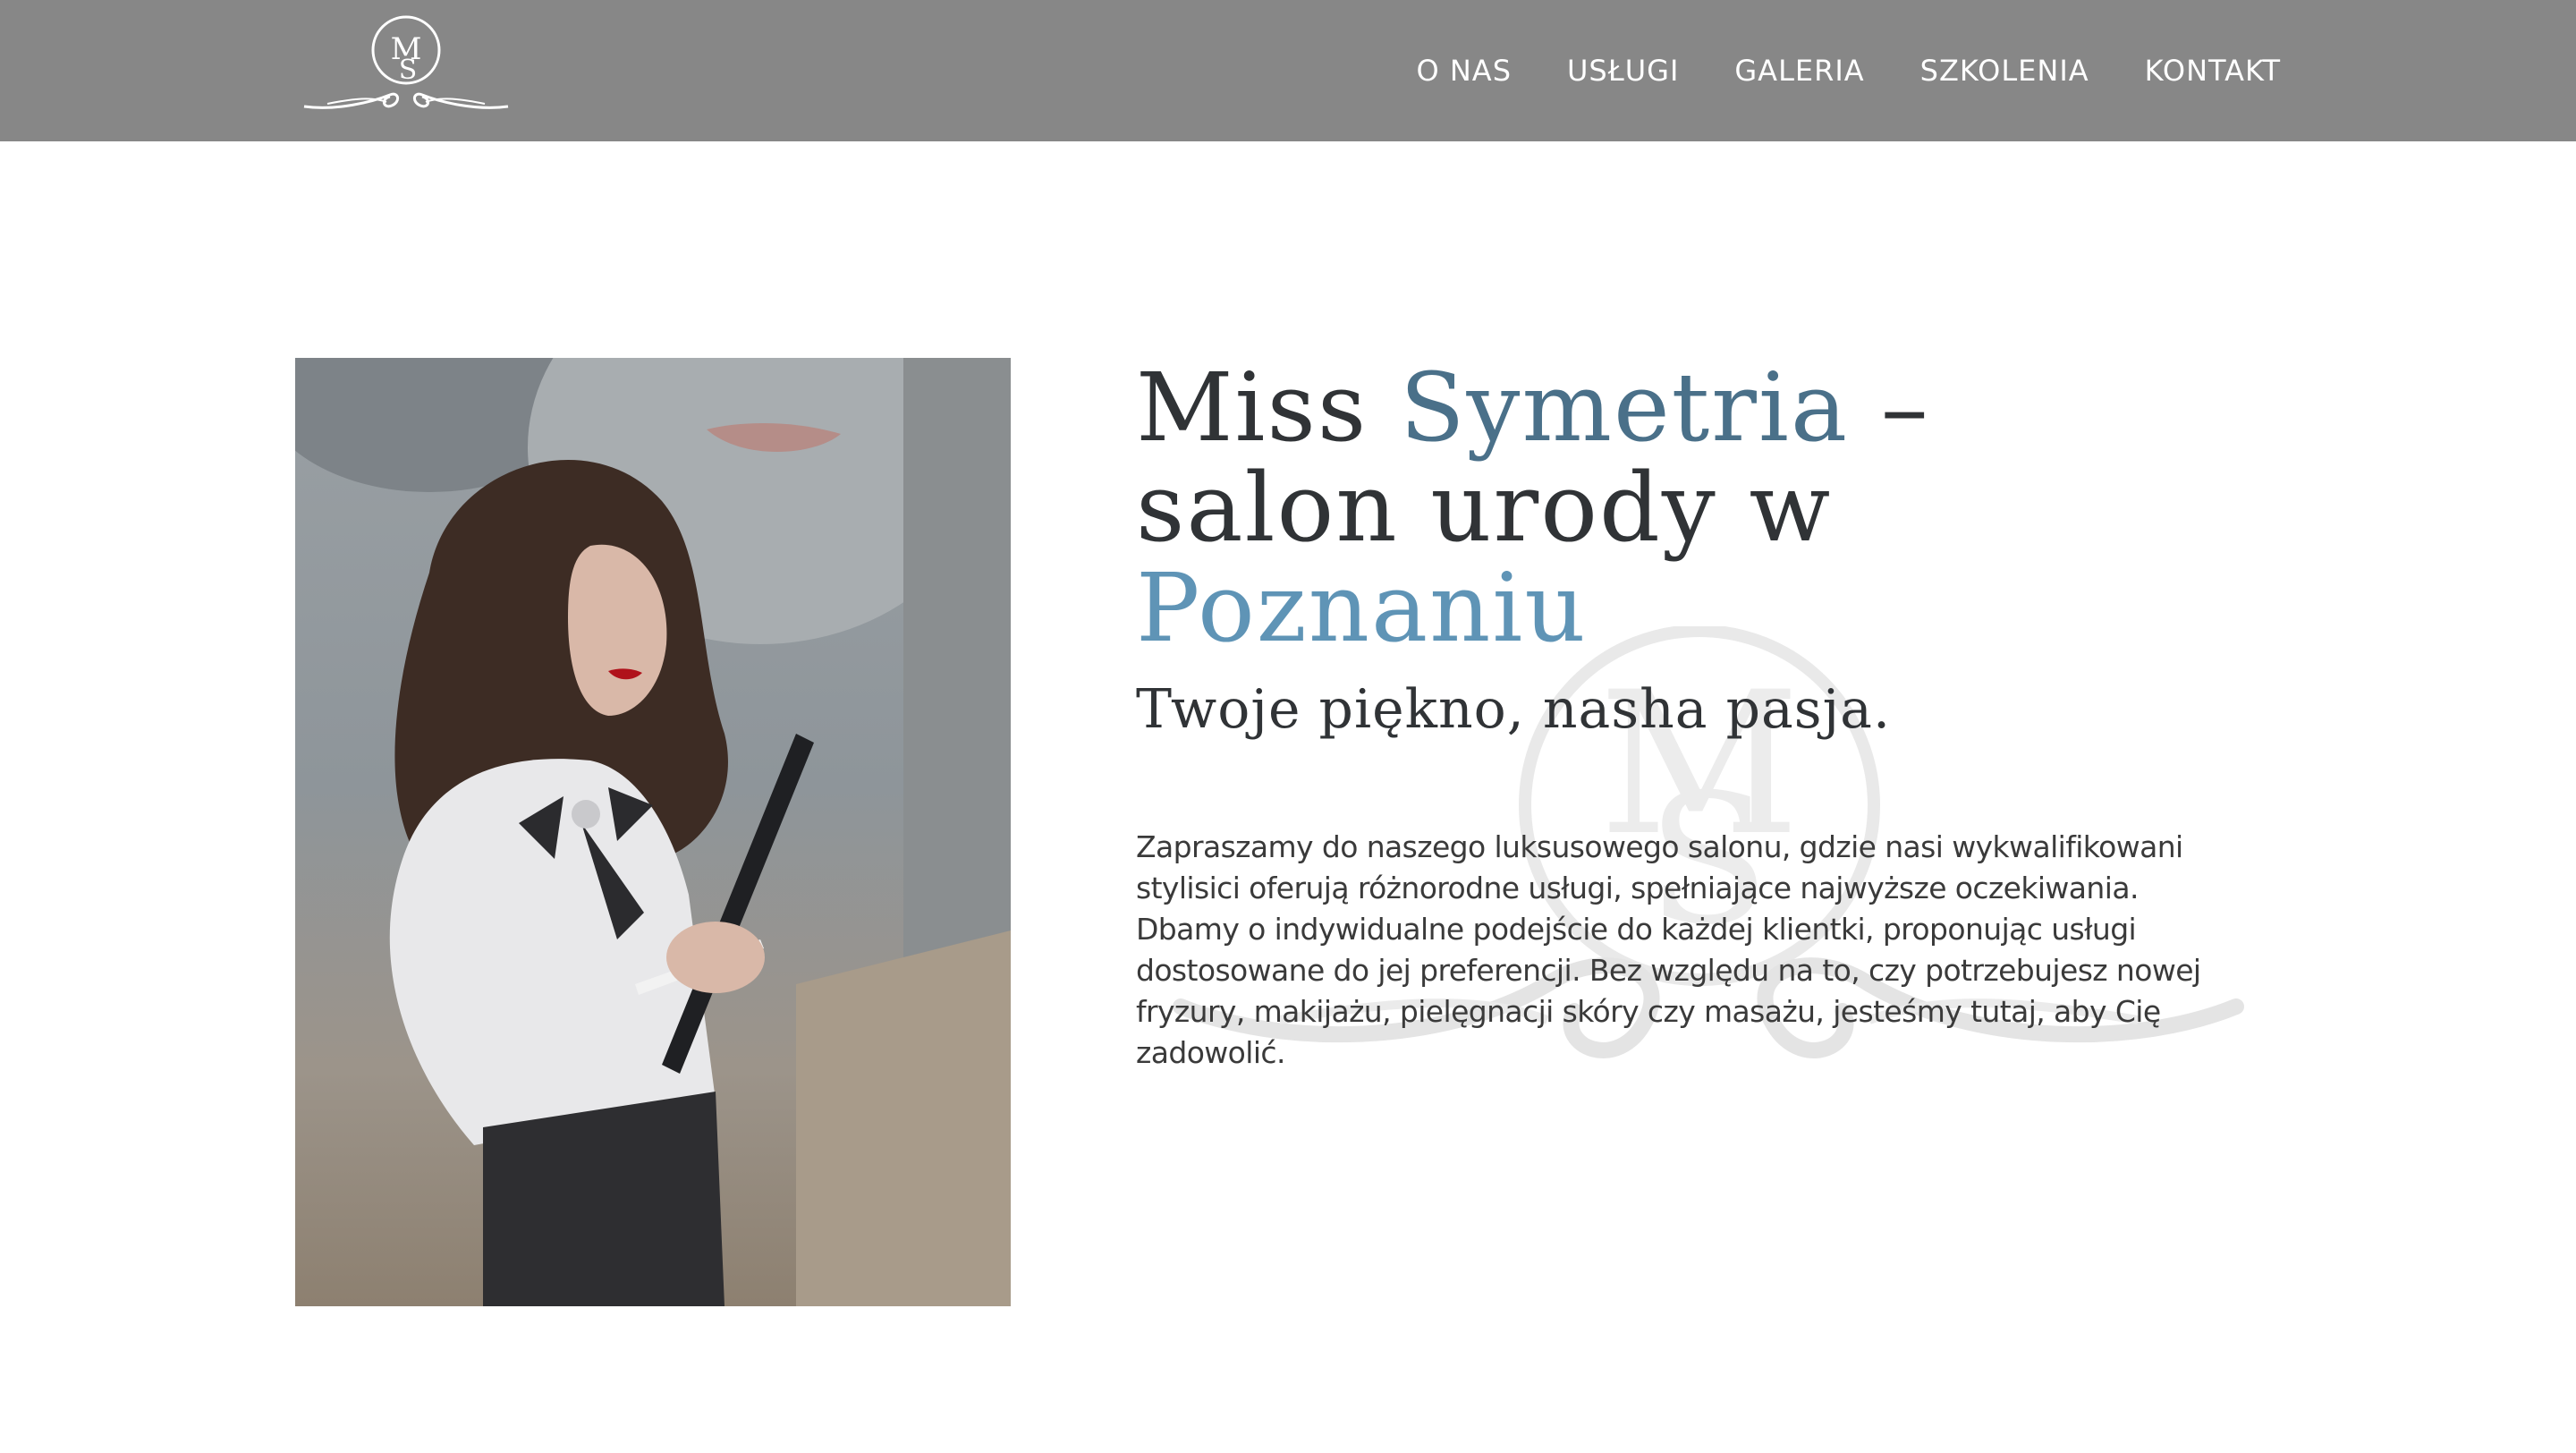  Describe the element at coordinates (2004, 71) in the screenshot. I see `nav-item-szkolenia: SZKOLENIA` at that location.